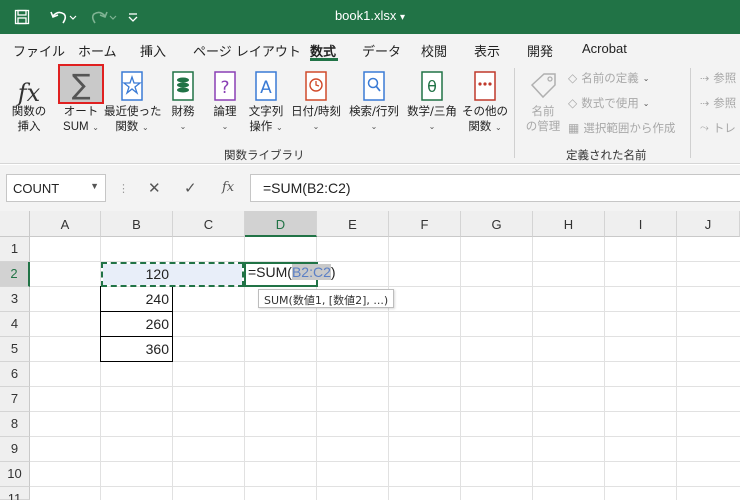 Image resolution: width=740 pixels, height=500 pixels. What do you see at coordinates (608, 78) in the screenshot?
I see `define-name-button: ◇ 名前の定義 ⌄` at bounding box center [608, 78].